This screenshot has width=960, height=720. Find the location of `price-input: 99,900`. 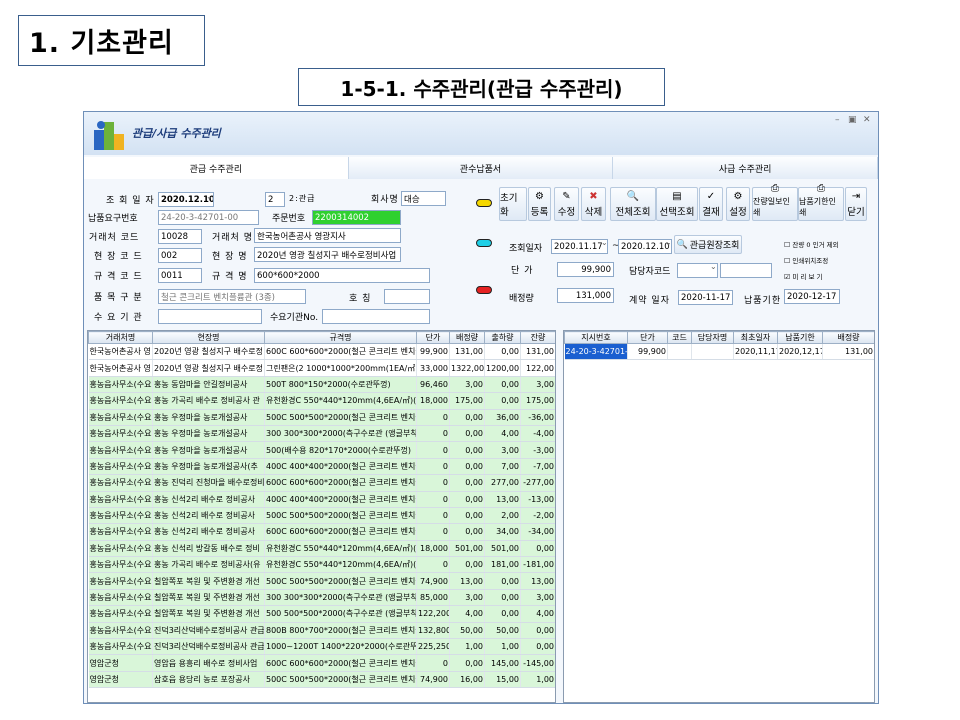

price-input: 99,900 is located at coordinates (585, 269).